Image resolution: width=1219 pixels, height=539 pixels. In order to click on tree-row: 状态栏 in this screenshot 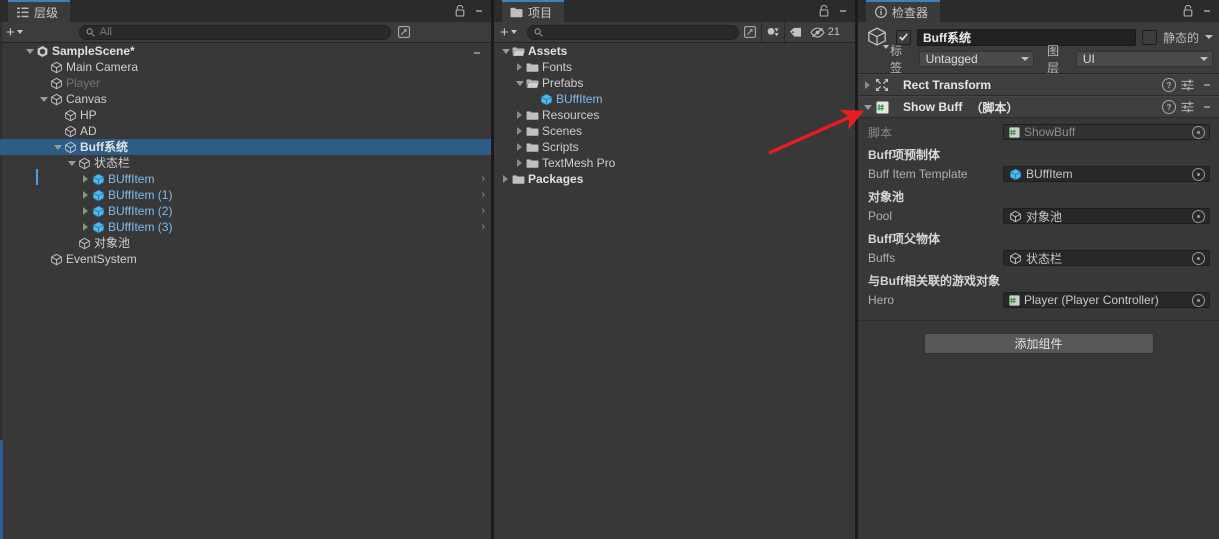, I will do `click(245, 163)`.